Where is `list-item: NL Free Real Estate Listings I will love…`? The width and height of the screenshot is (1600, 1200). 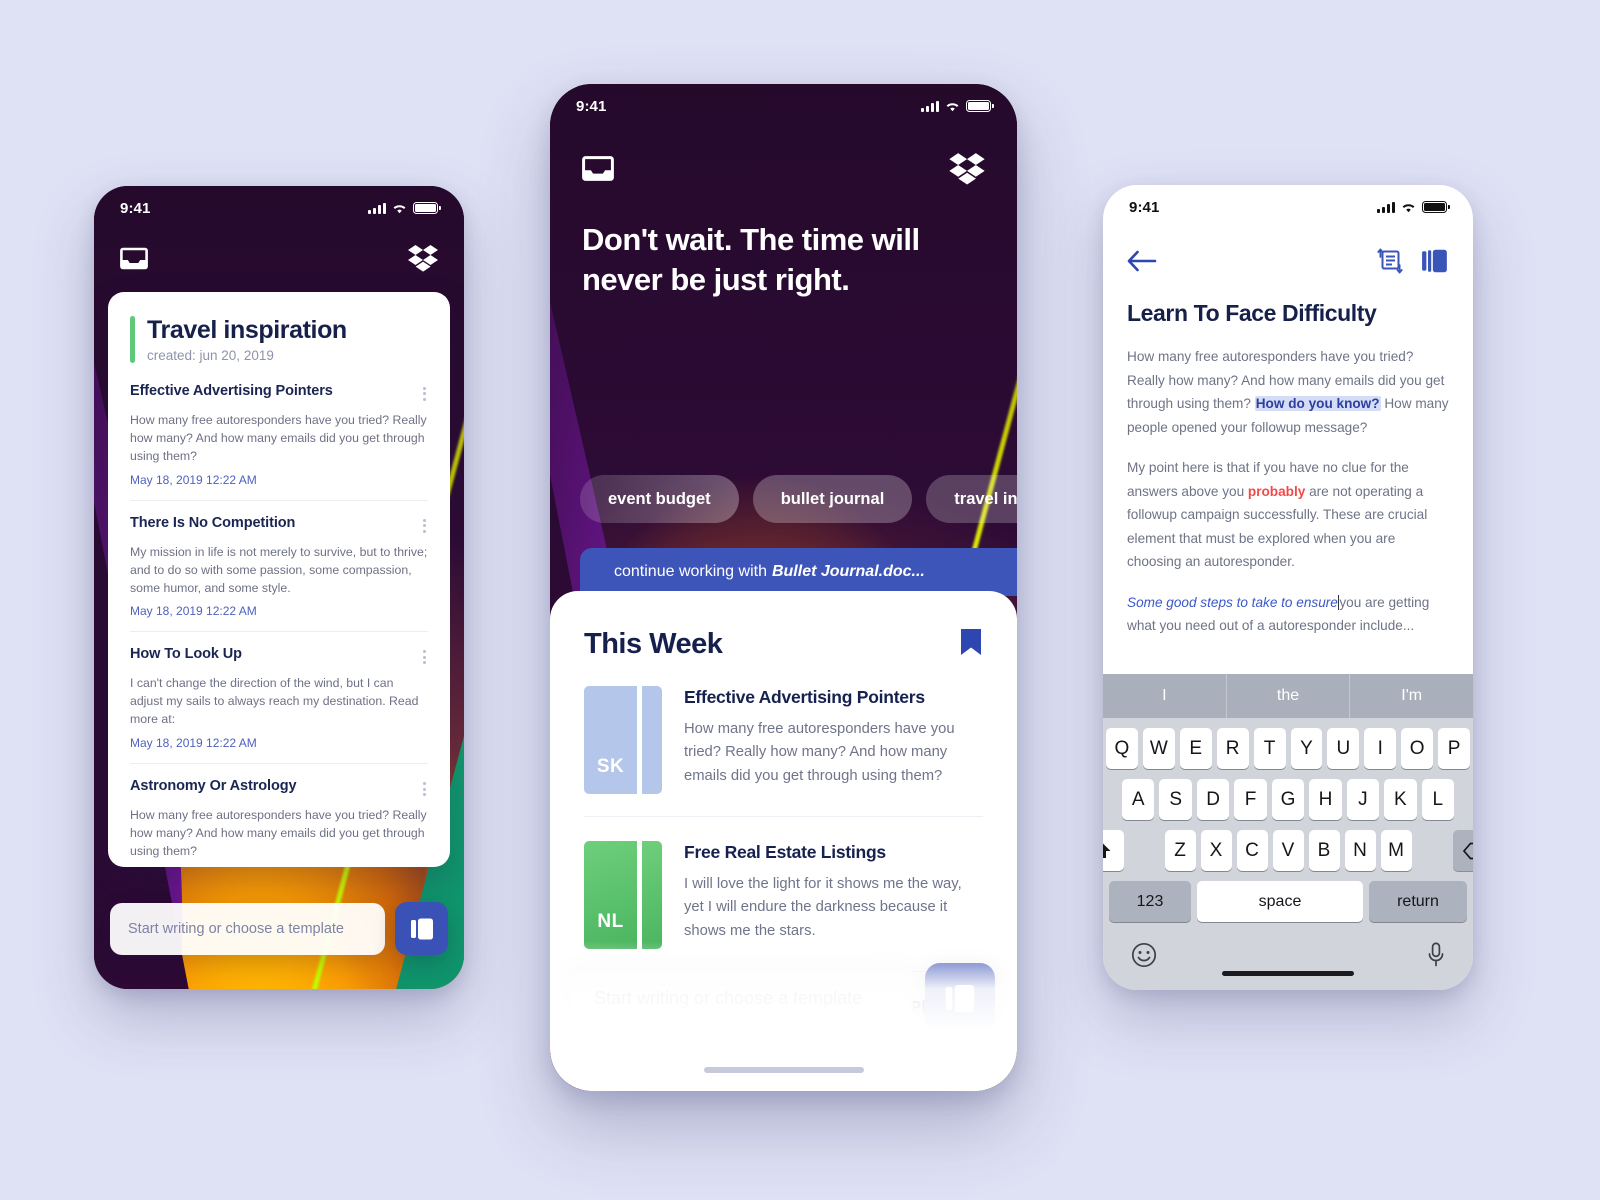 list-item: NL Free Real Estate Listings I will love… is located at coordinates (783, 894).